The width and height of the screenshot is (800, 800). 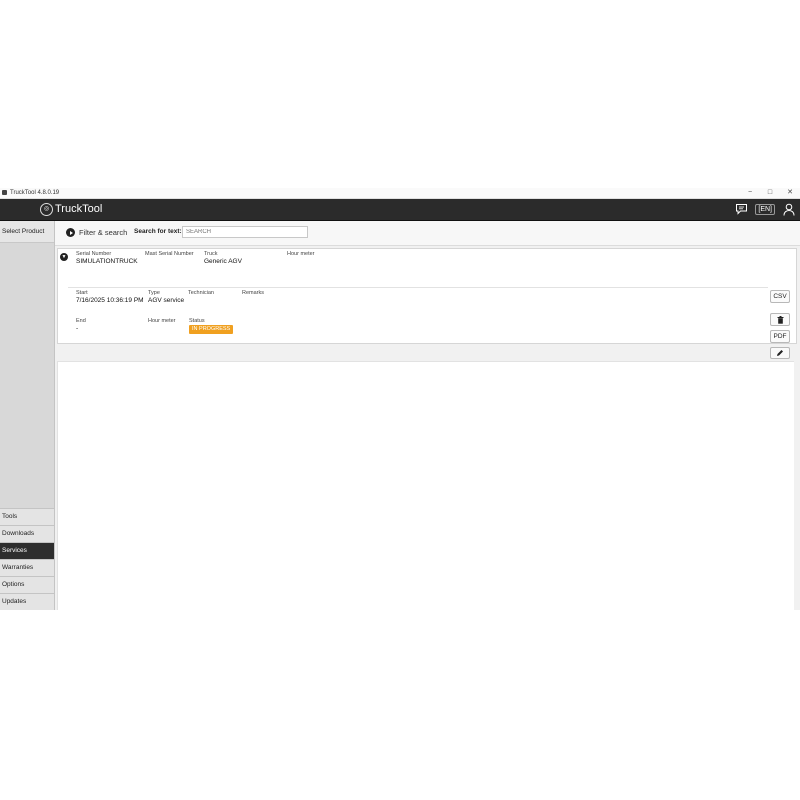 I want to click on chat-icon, so click(x=741, y=209).